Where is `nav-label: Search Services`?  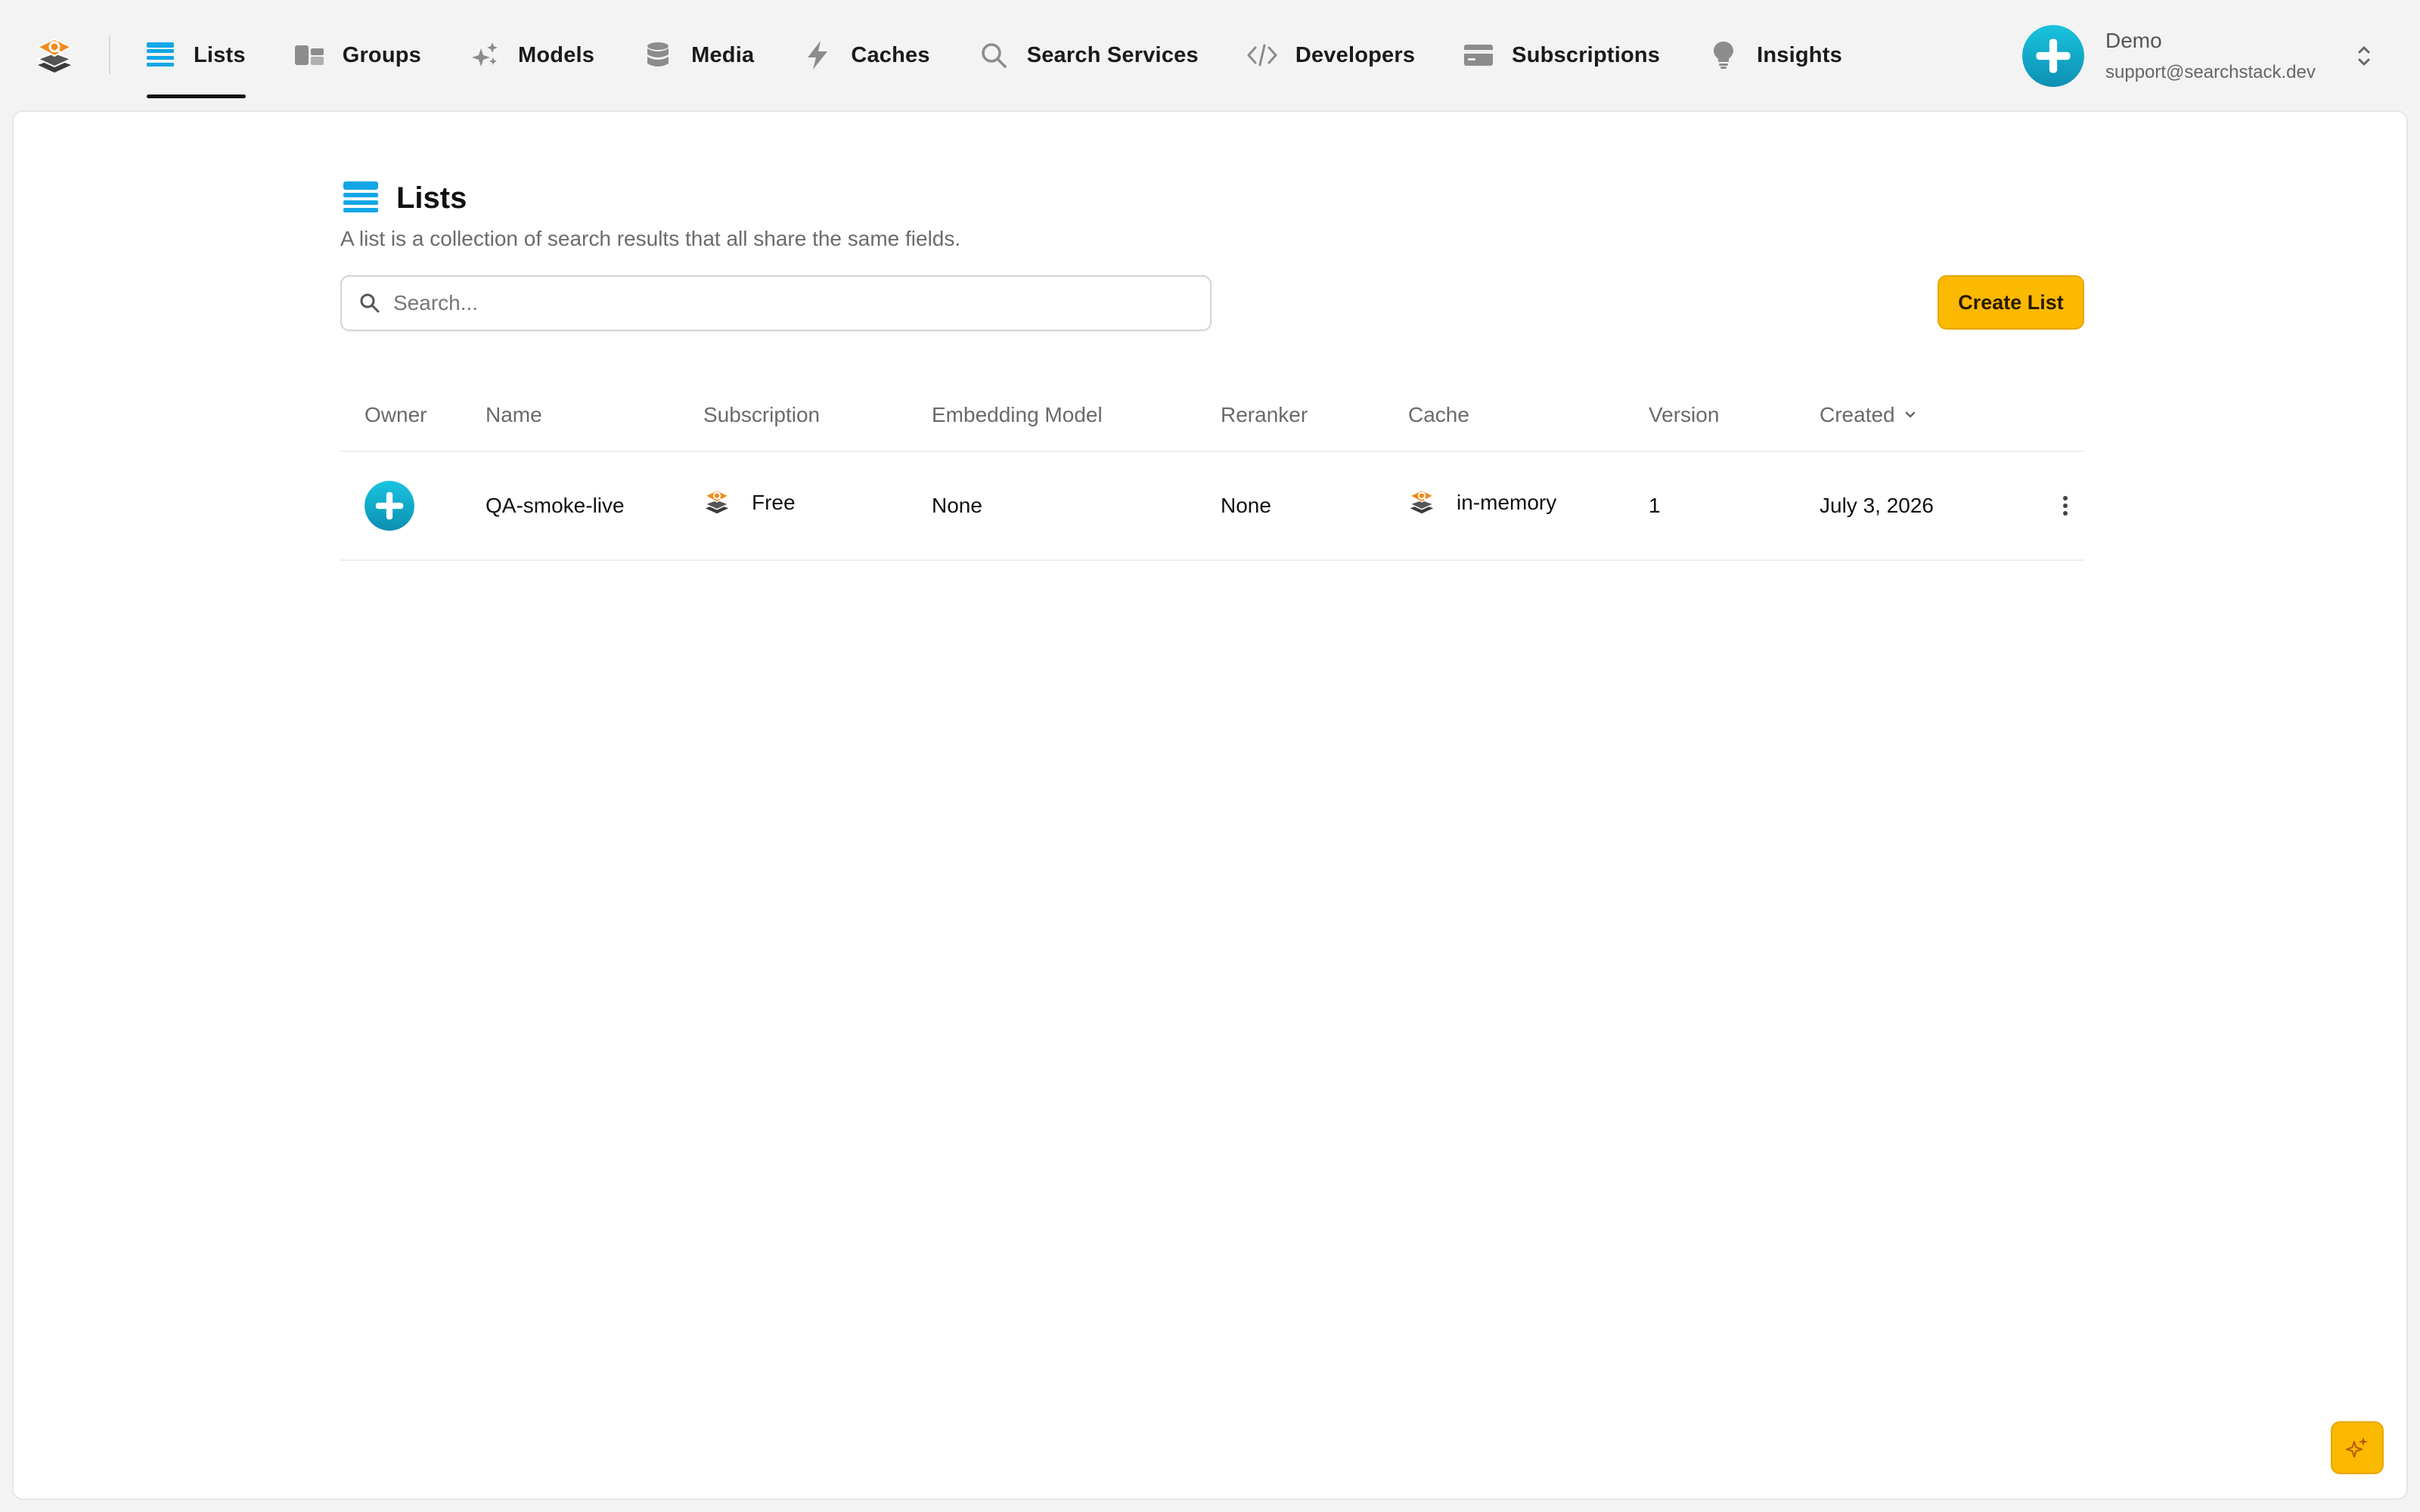 nav-label: Search Services is located at coordinates (1112, 54).